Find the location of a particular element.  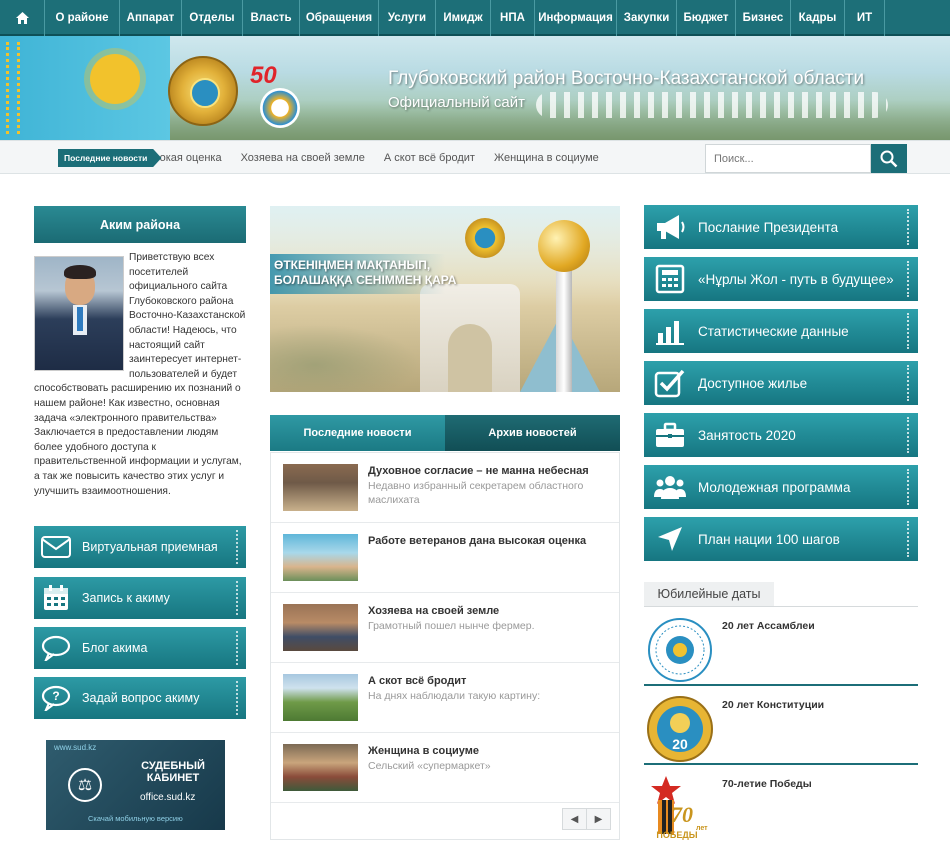

news-title: А скот всё бродит is located at coordinates (417, 681).